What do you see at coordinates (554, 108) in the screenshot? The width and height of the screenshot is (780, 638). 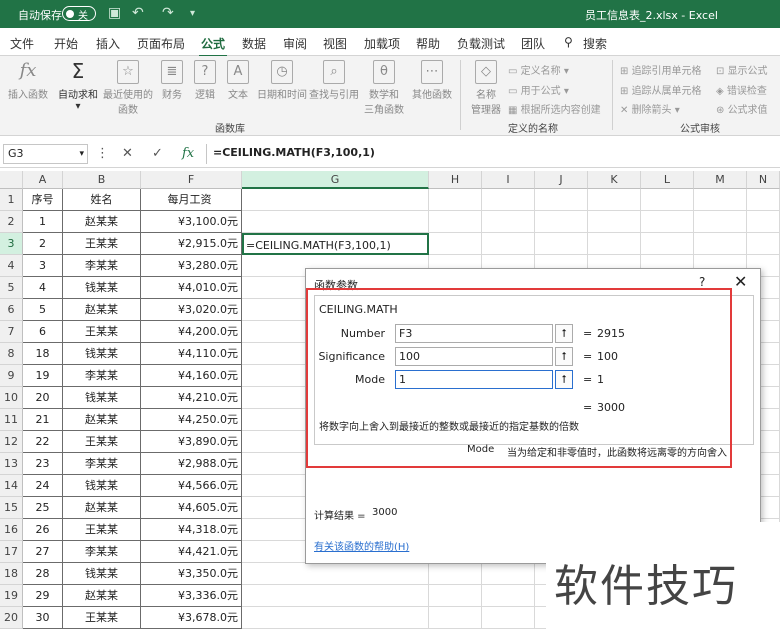 I see `create-from-selection-button: ▦ 根据所选内容创建` at bounding box center [554, 108].